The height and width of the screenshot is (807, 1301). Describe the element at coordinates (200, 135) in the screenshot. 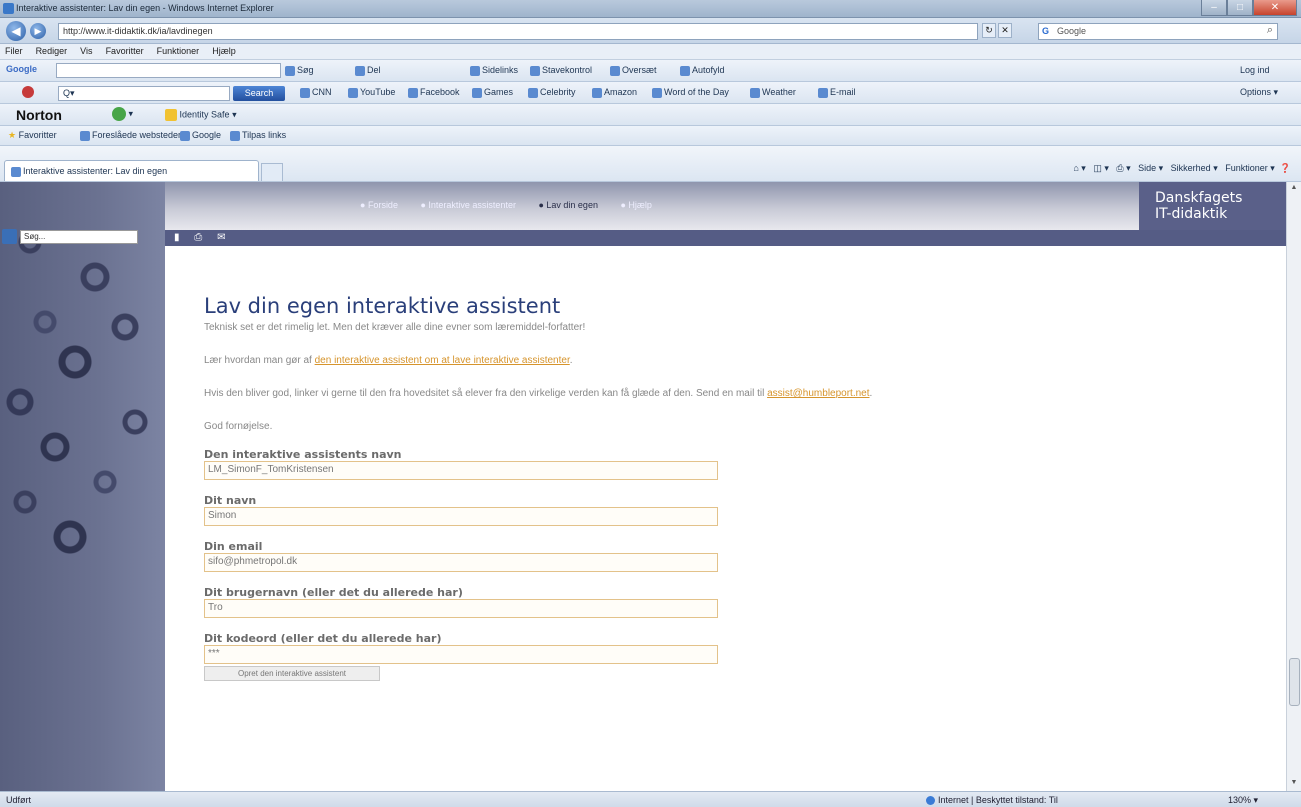

I see `fav-google: Google` at that location.